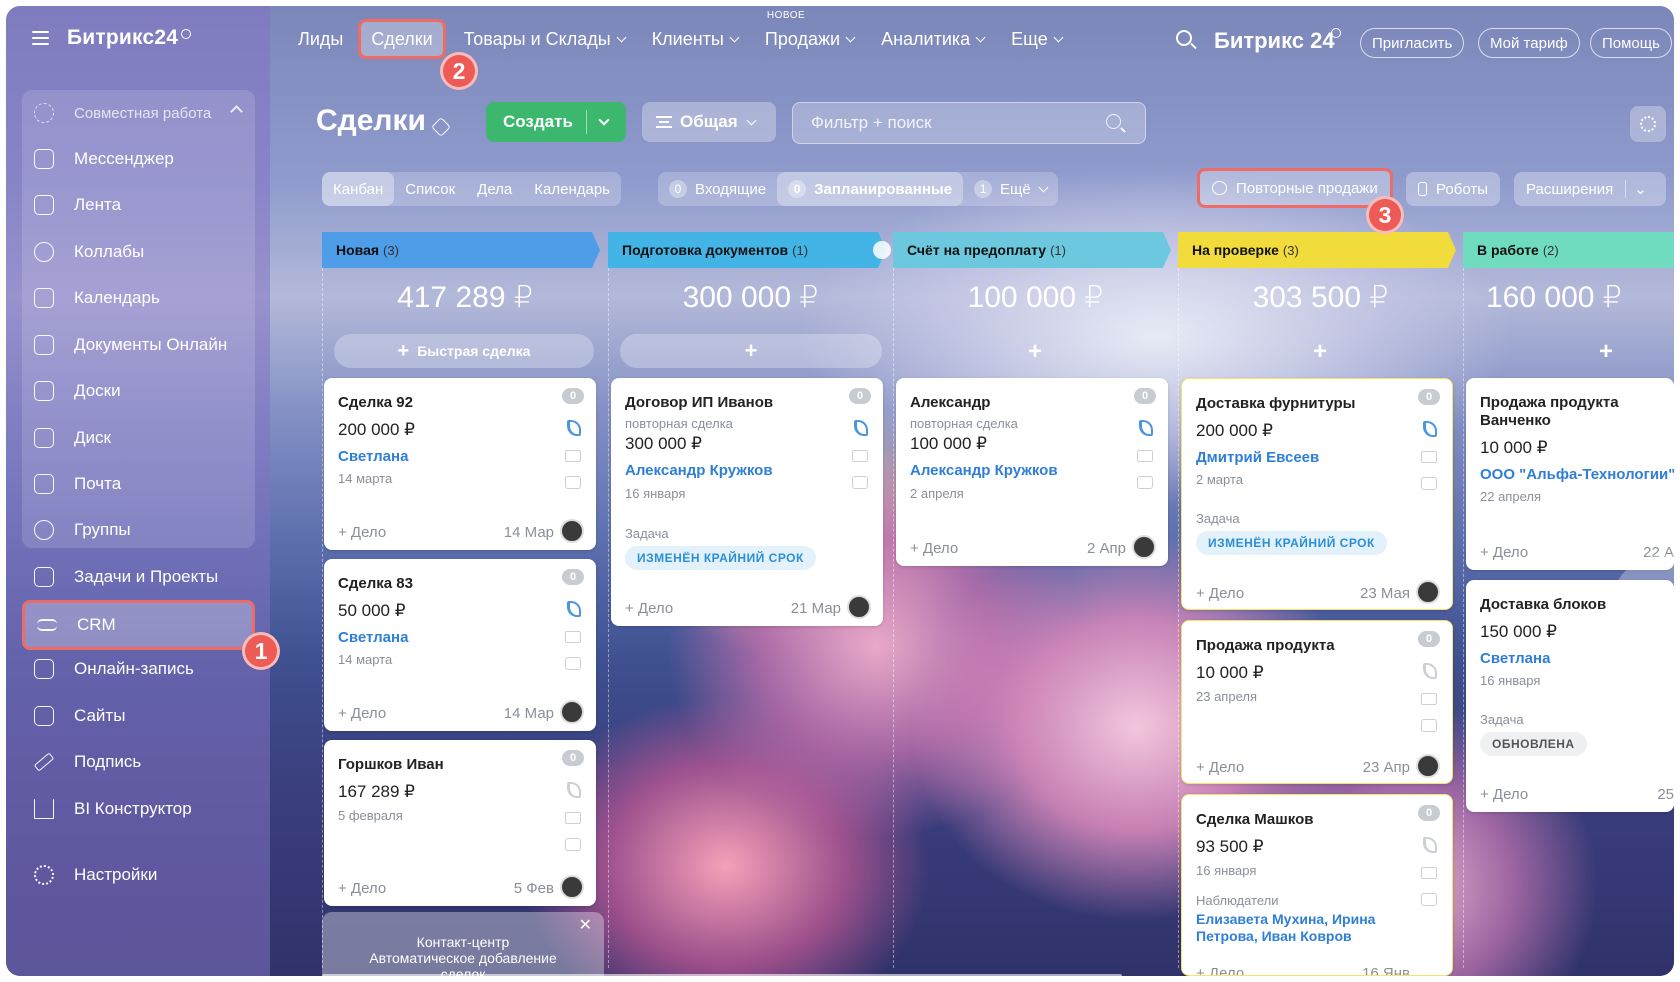 The image size is (1680, 982). I want to click on column-header-review: На проверке (3), so click(1238, 250).